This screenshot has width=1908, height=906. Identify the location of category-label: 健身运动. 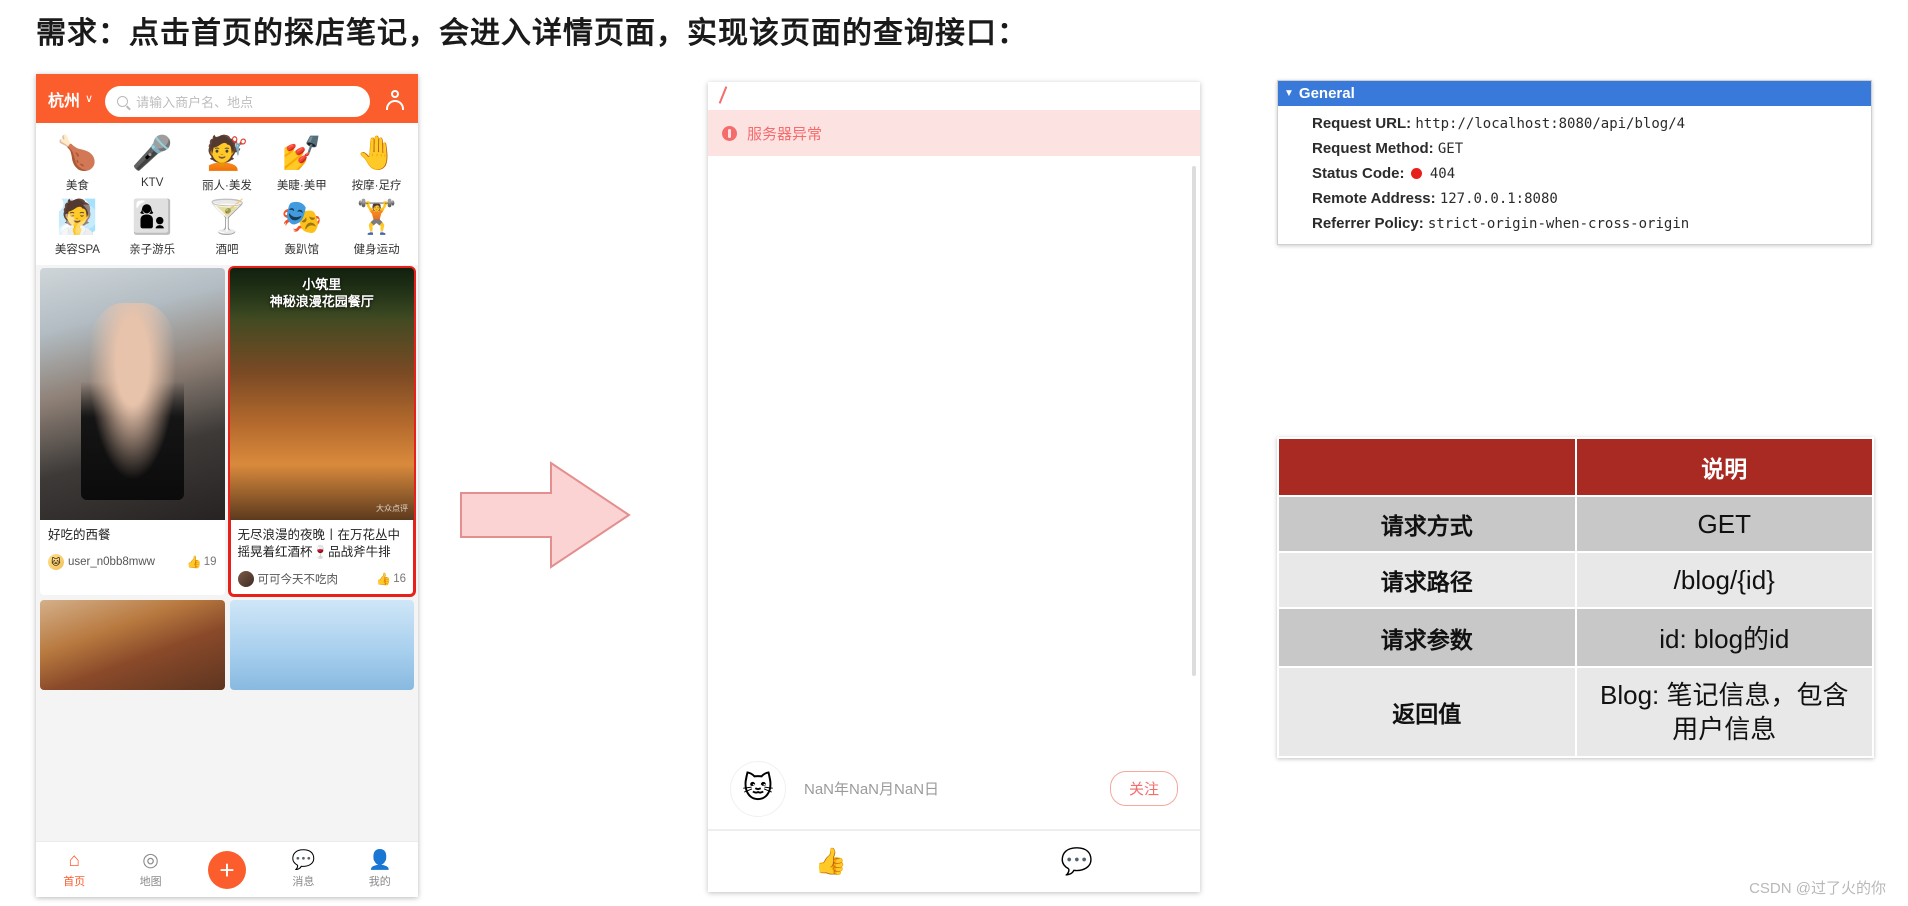
(376, 250).